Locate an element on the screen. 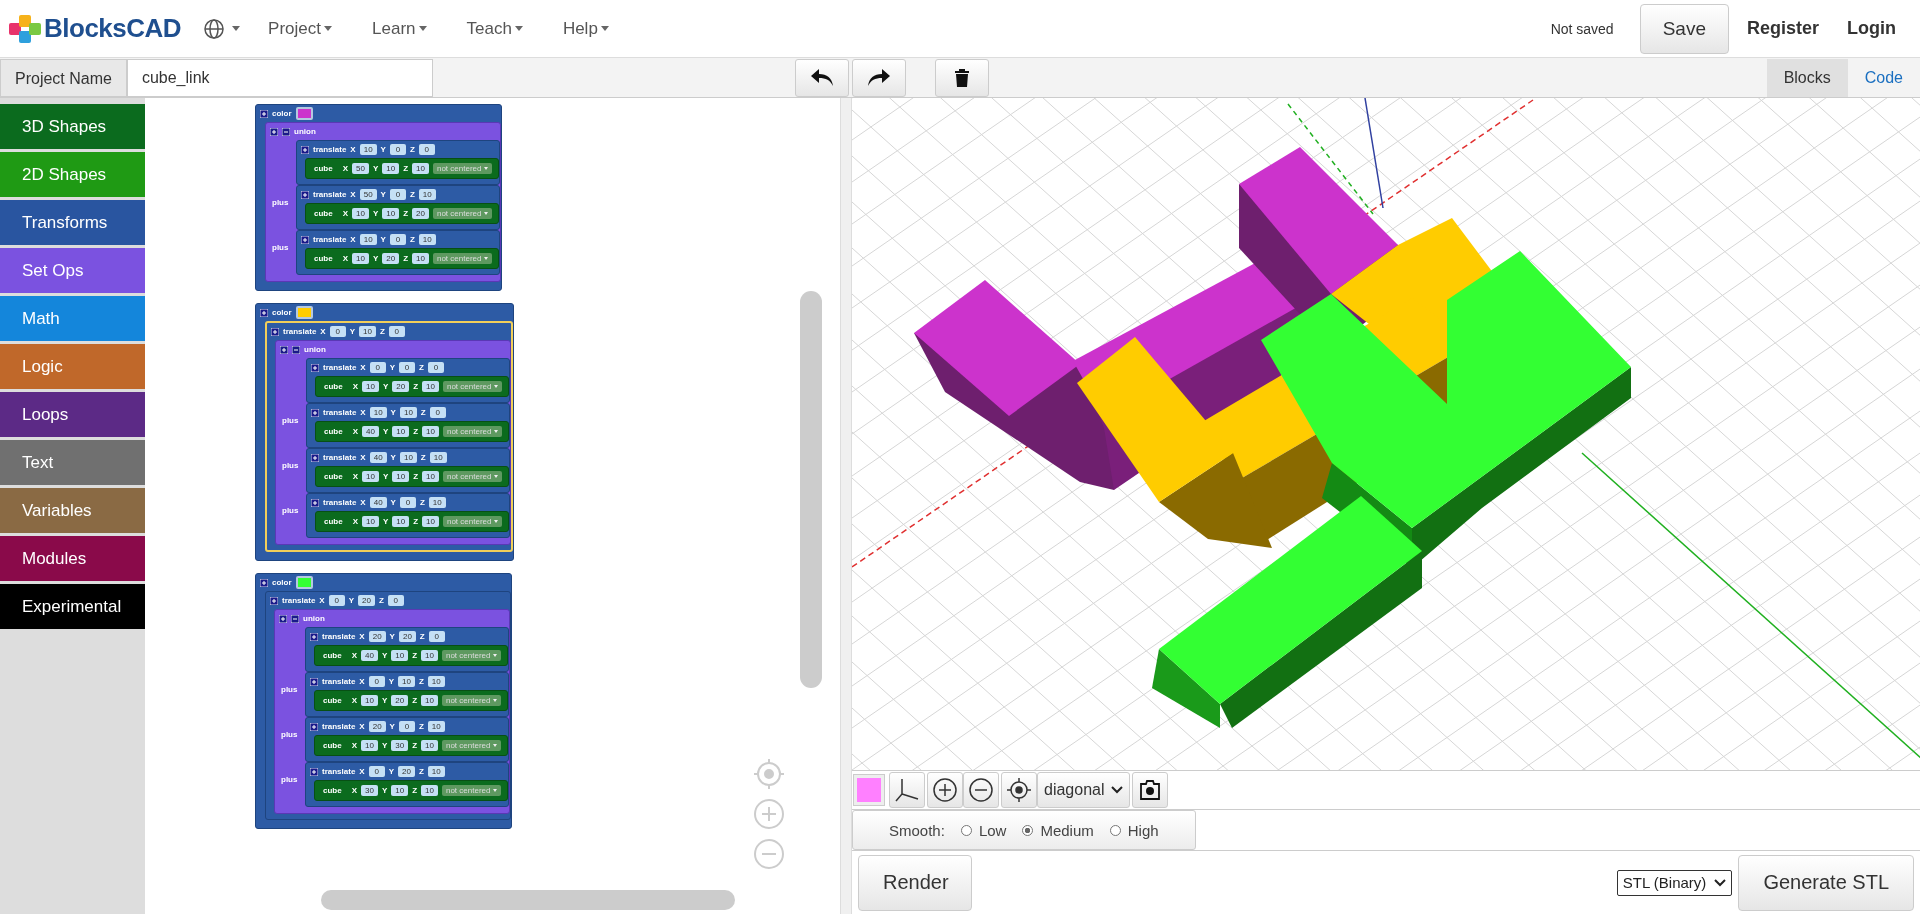  menu-item: Project is located at coordinates (300, 28).